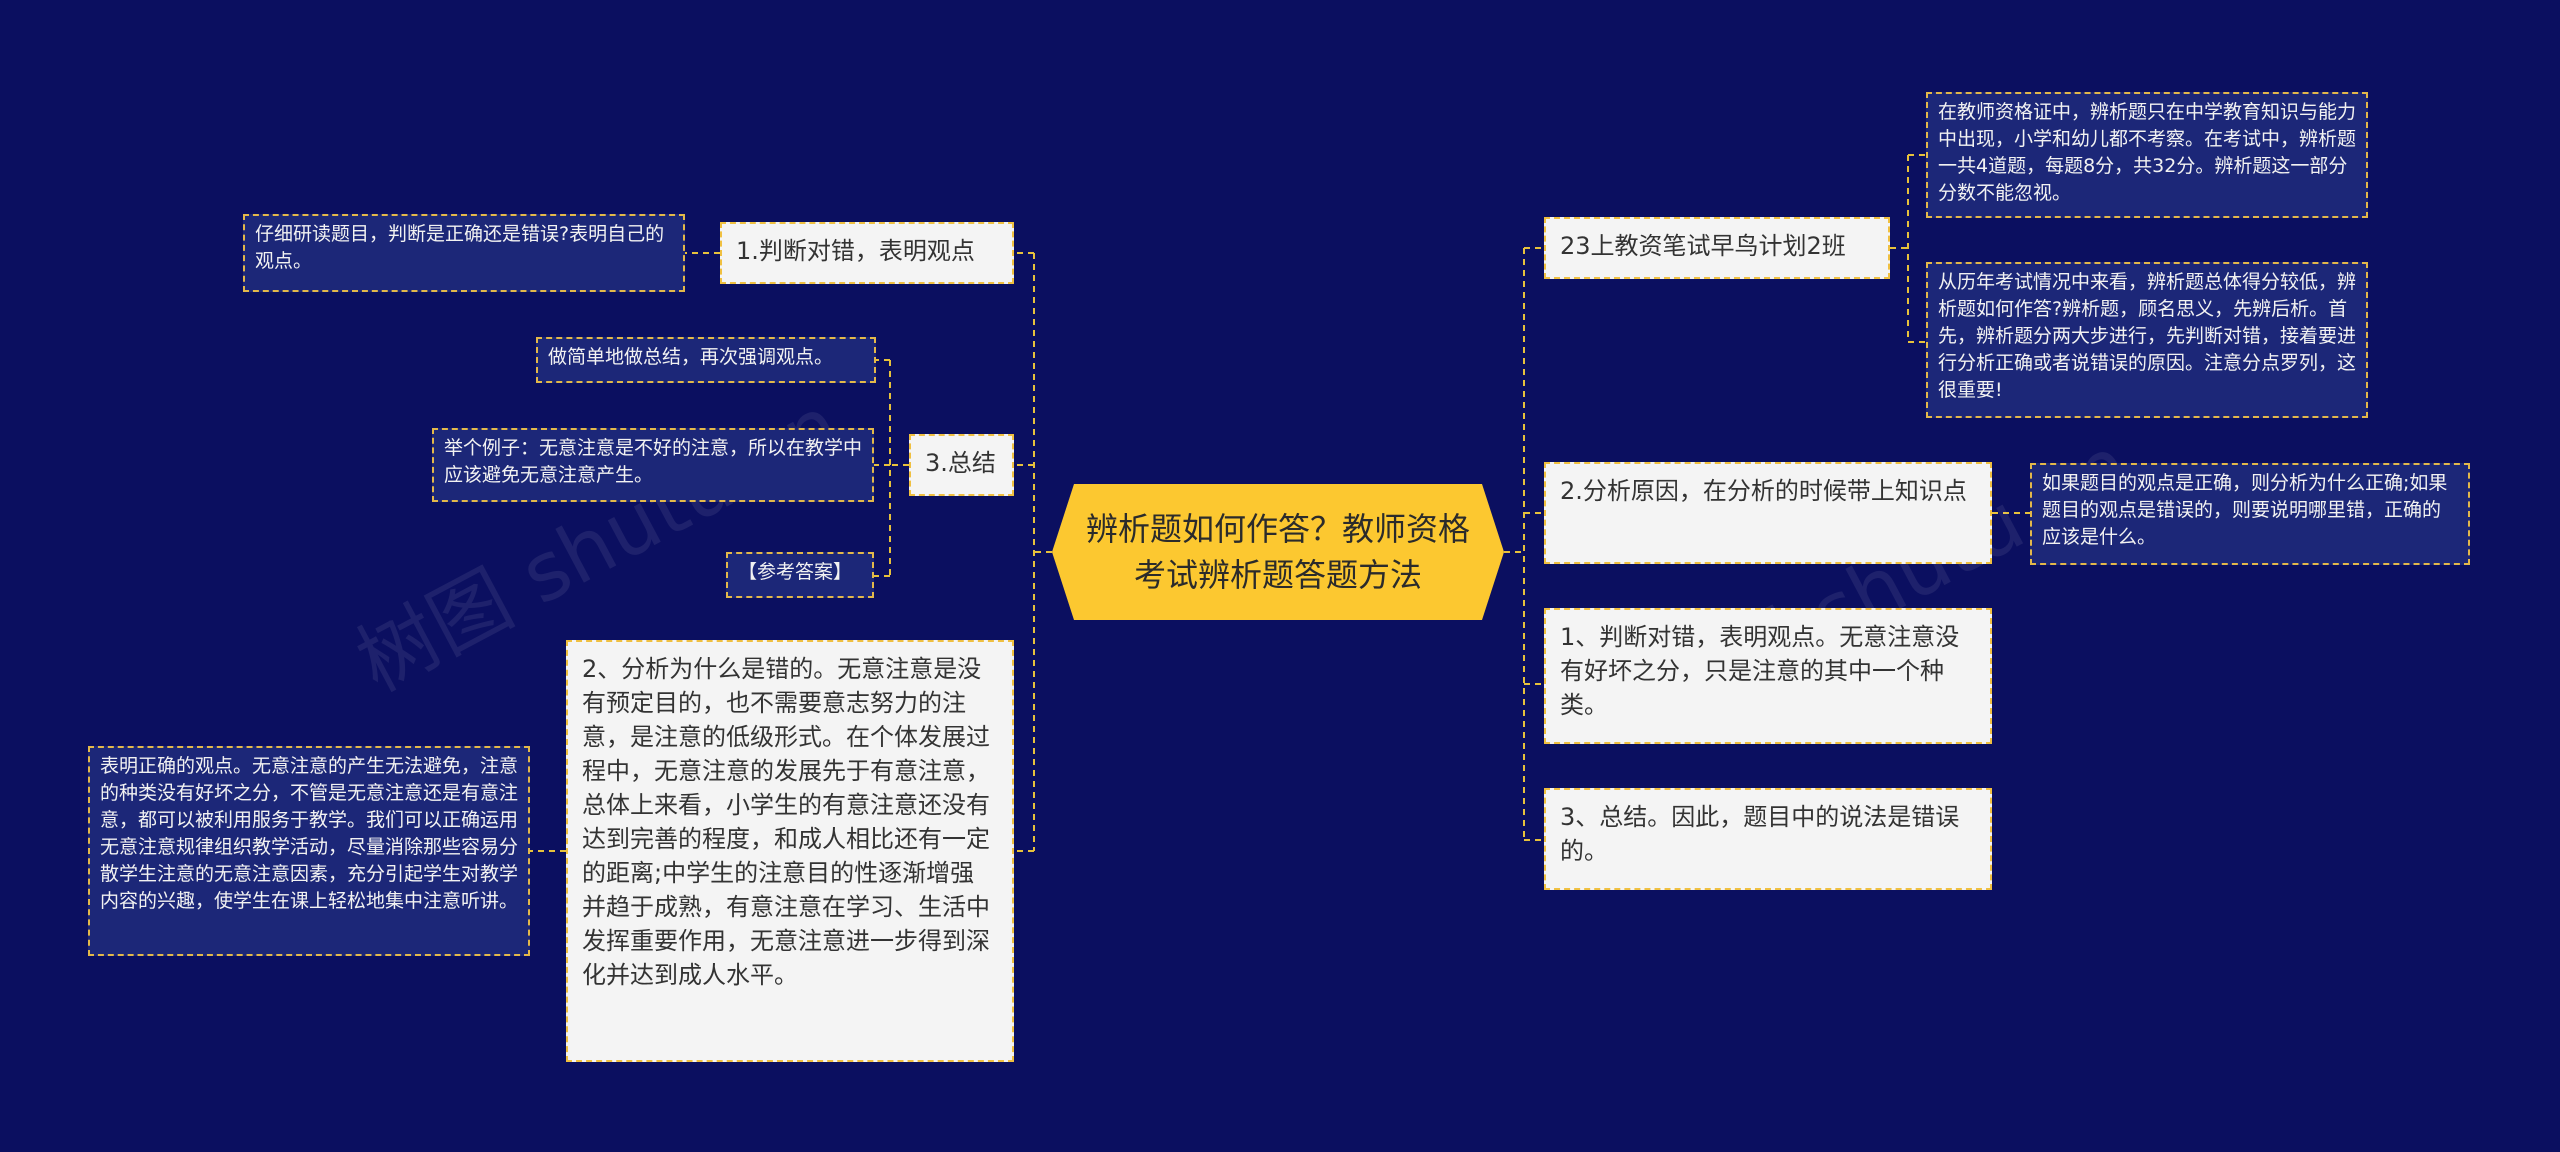  Describe the element at coordinates (1278, 552) in the screenshot. I see `root-topic: 辨析题如何作答？教师资格考试辨析题答题方法` at that location.